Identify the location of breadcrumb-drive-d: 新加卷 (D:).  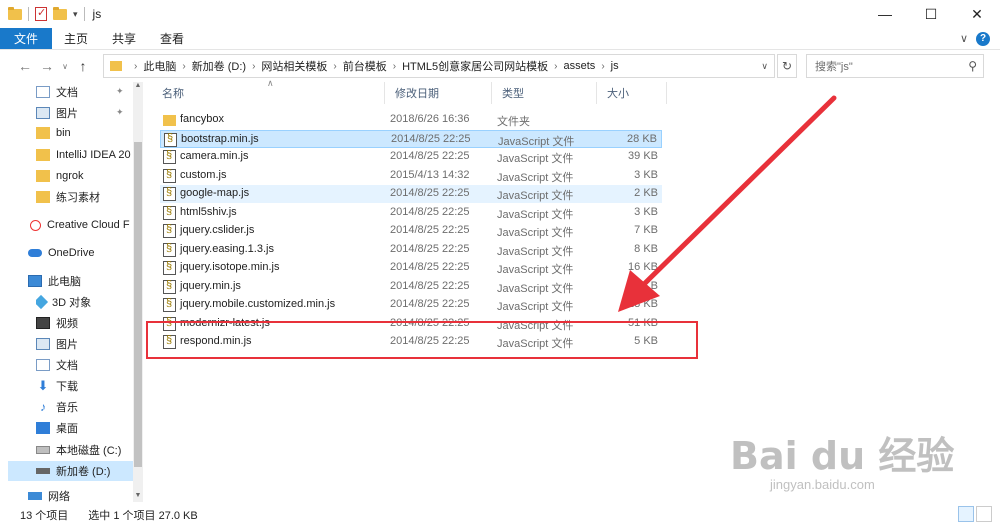
(219, 66).